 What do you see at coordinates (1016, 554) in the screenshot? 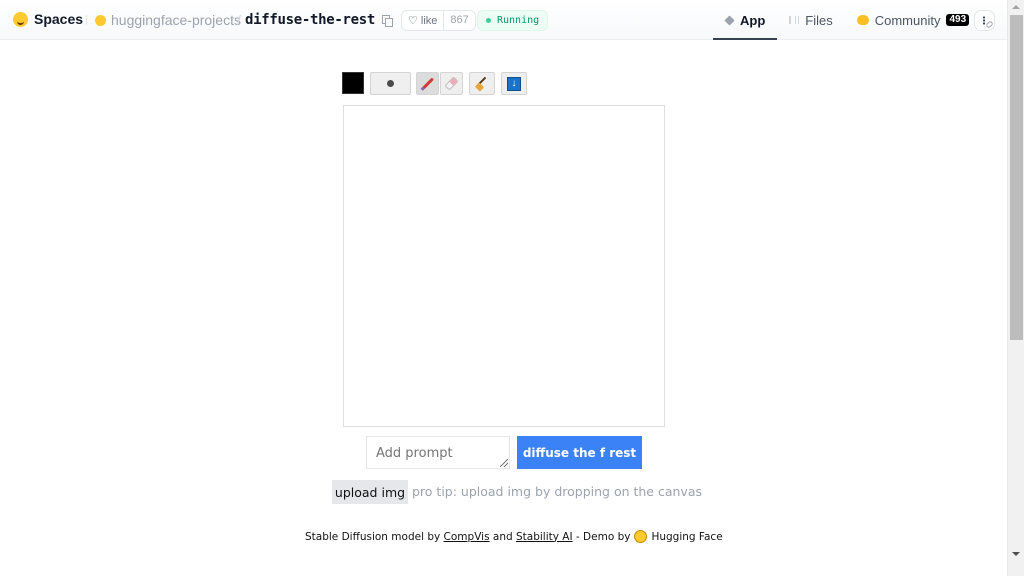
I see `scroll-down-arrow-icon` at bounding box center [1016, 554].